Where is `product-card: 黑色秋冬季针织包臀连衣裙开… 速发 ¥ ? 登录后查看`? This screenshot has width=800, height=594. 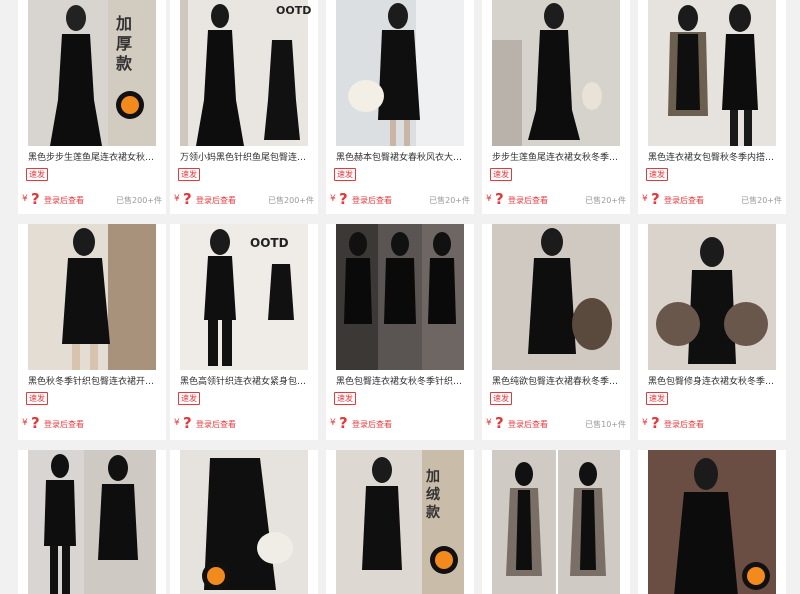
product-card: 黑色秋冬季针织包臀连衣裙开… 速发 ¥ ? 登录后查看 is located at coordinates (92, 332).